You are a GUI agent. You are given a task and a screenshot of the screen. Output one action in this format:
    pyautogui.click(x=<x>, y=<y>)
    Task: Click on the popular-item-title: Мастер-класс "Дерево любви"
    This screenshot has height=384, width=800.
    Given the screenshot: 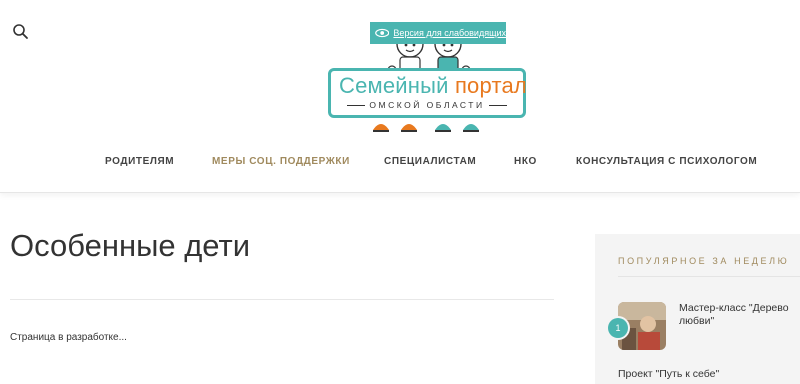 What is the action you would take?
    pyautogui.click(x=739, y=315)
    